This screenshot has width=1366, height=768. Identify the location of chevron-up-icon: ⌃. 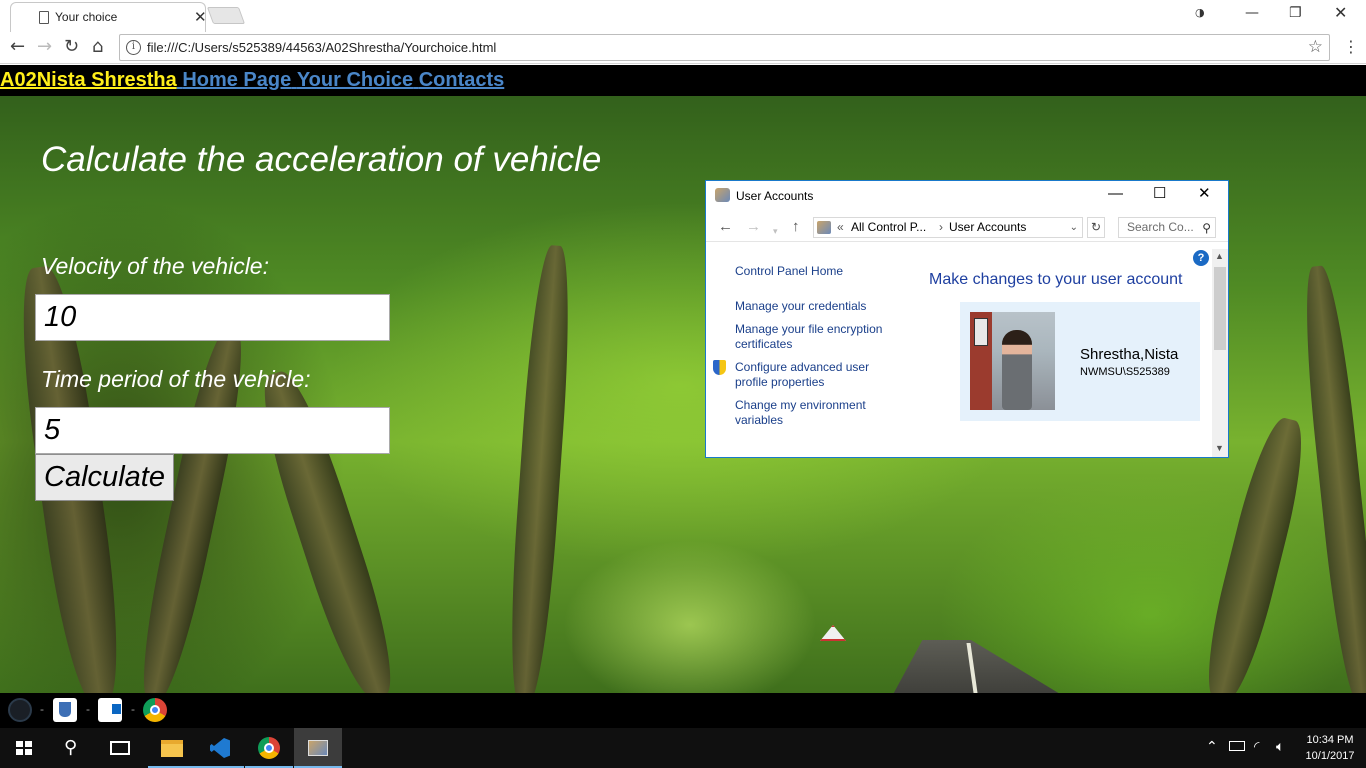
(1212, 747).